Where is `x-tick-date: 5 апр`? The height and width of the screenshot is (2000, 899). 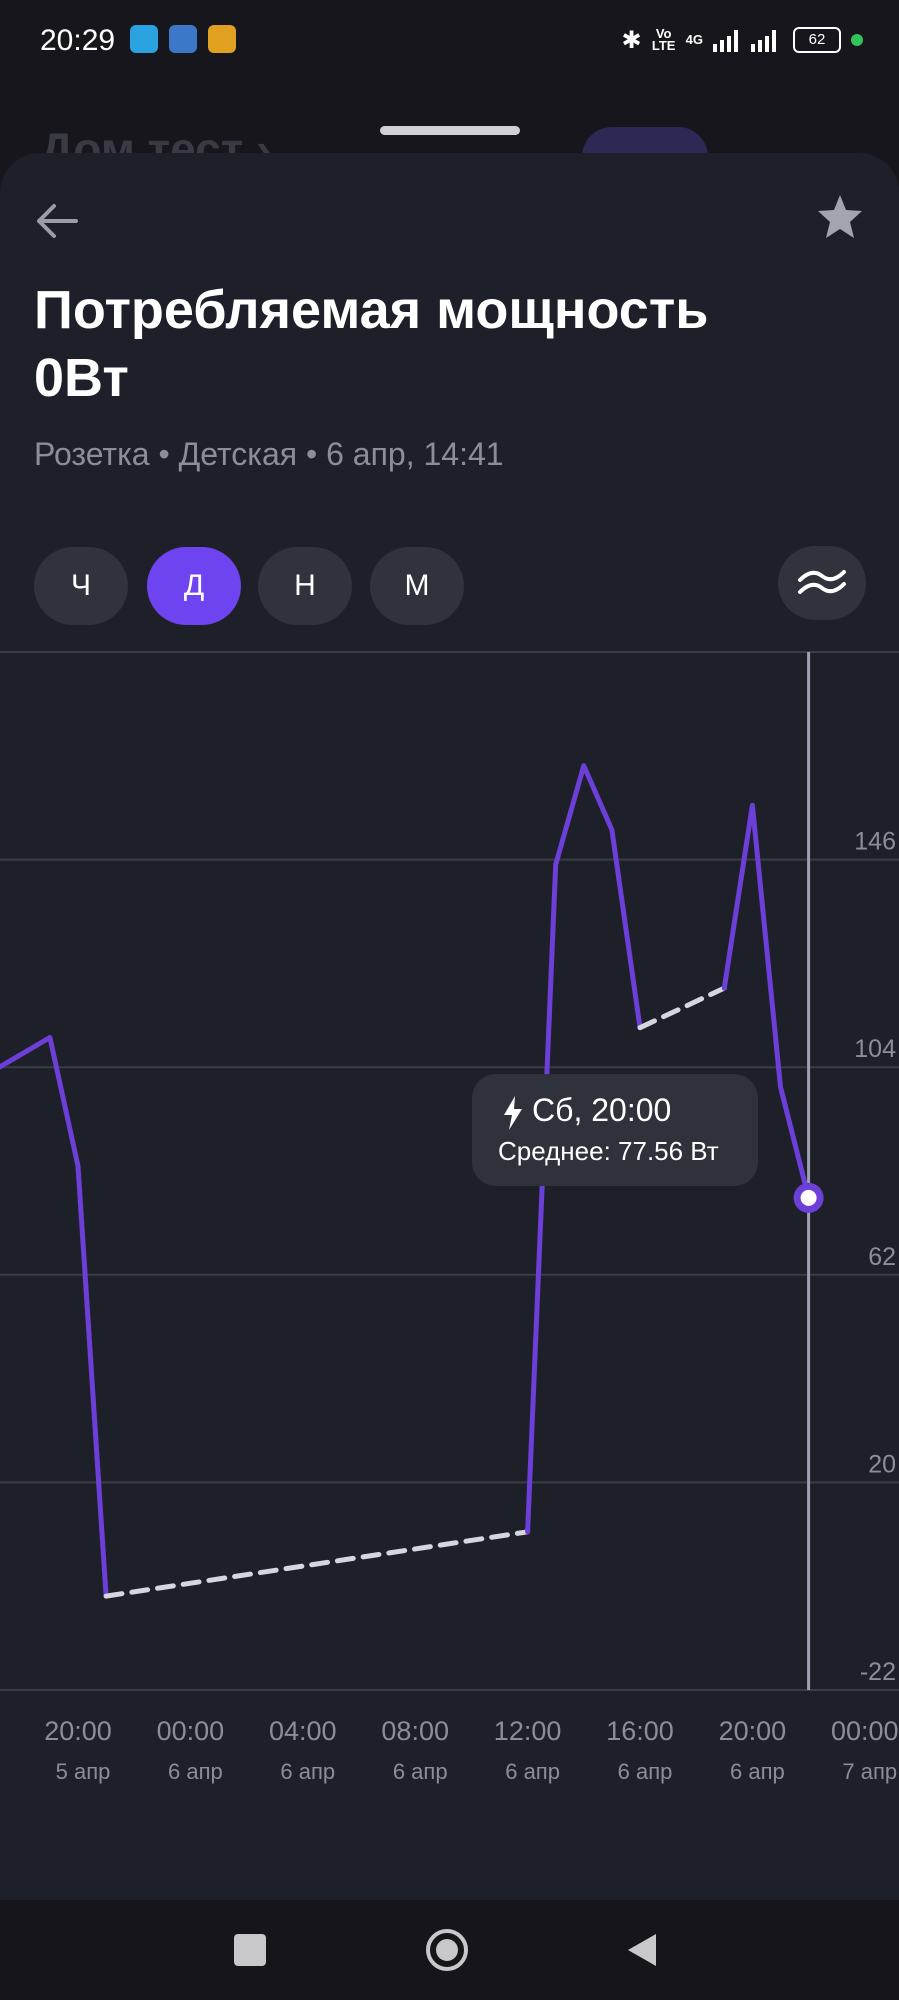
x-tick-date: 5 апр is located at coordinates (83, 1771).